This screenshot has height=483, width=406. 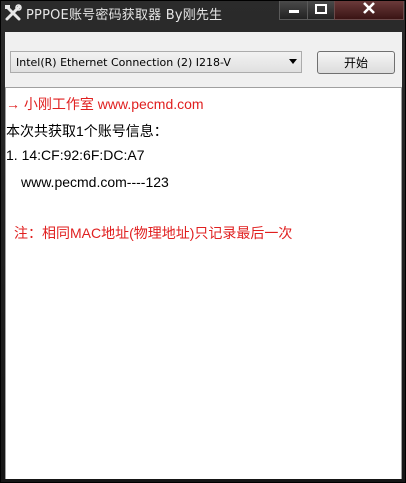 What do you see at coordinates (75, 155) in the screenshot?
I see `mac-address-line: 1. 14:CF:92:6F:DC:A7` at bounding box center [75, 155].